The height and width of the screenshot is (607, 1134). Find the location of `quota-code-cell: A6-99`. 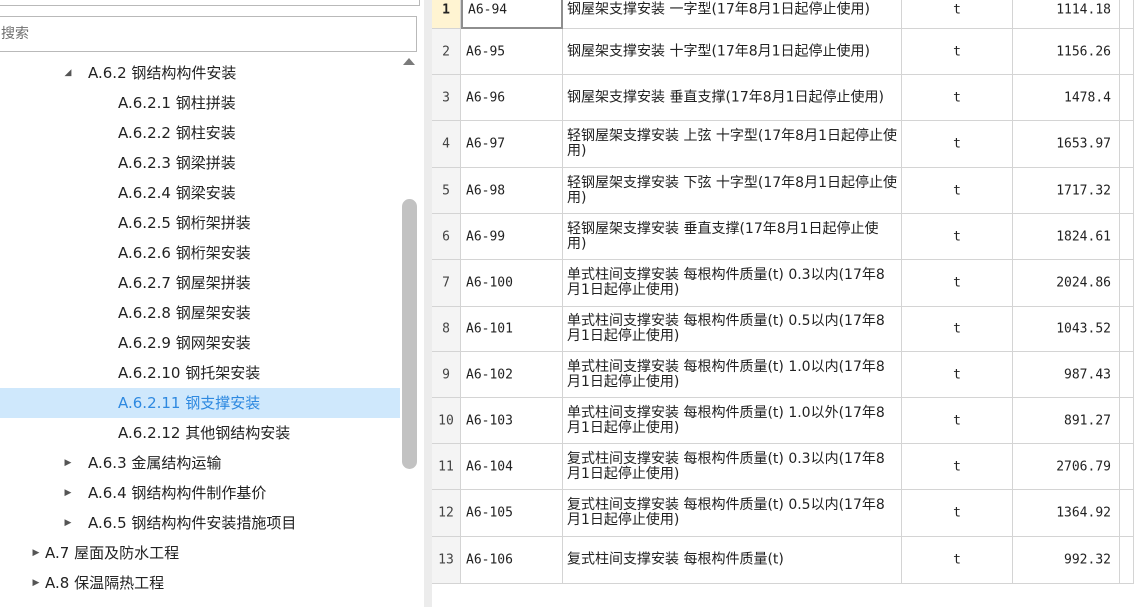

quota-code-cell: A6-99 is located at coordinates (512, 237).